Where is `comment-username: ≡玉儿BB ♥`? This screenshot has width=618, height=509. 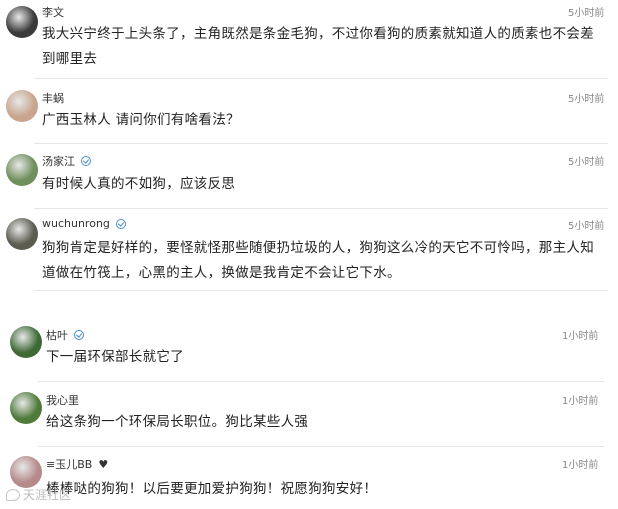
comment-username: ≡玉儿BB ♥ is located at coordinates (77, 464).